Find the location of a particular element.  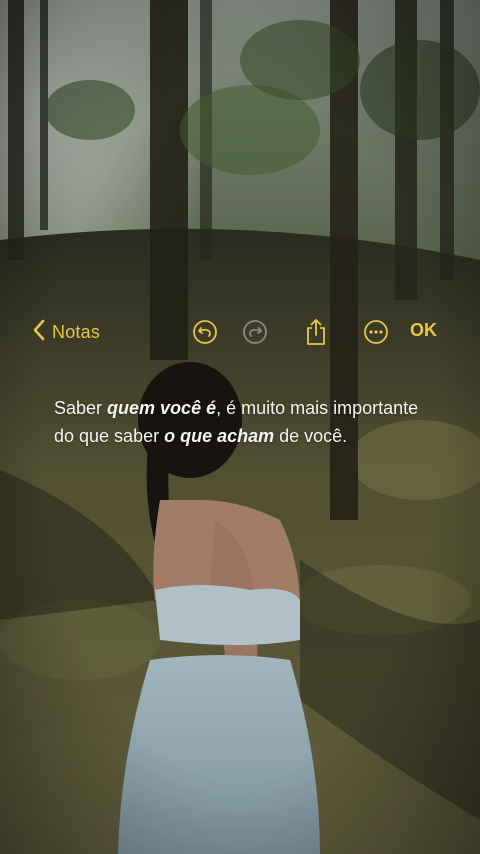

note-emphasis-segment: quem você é is located at coordinates (162, 408).